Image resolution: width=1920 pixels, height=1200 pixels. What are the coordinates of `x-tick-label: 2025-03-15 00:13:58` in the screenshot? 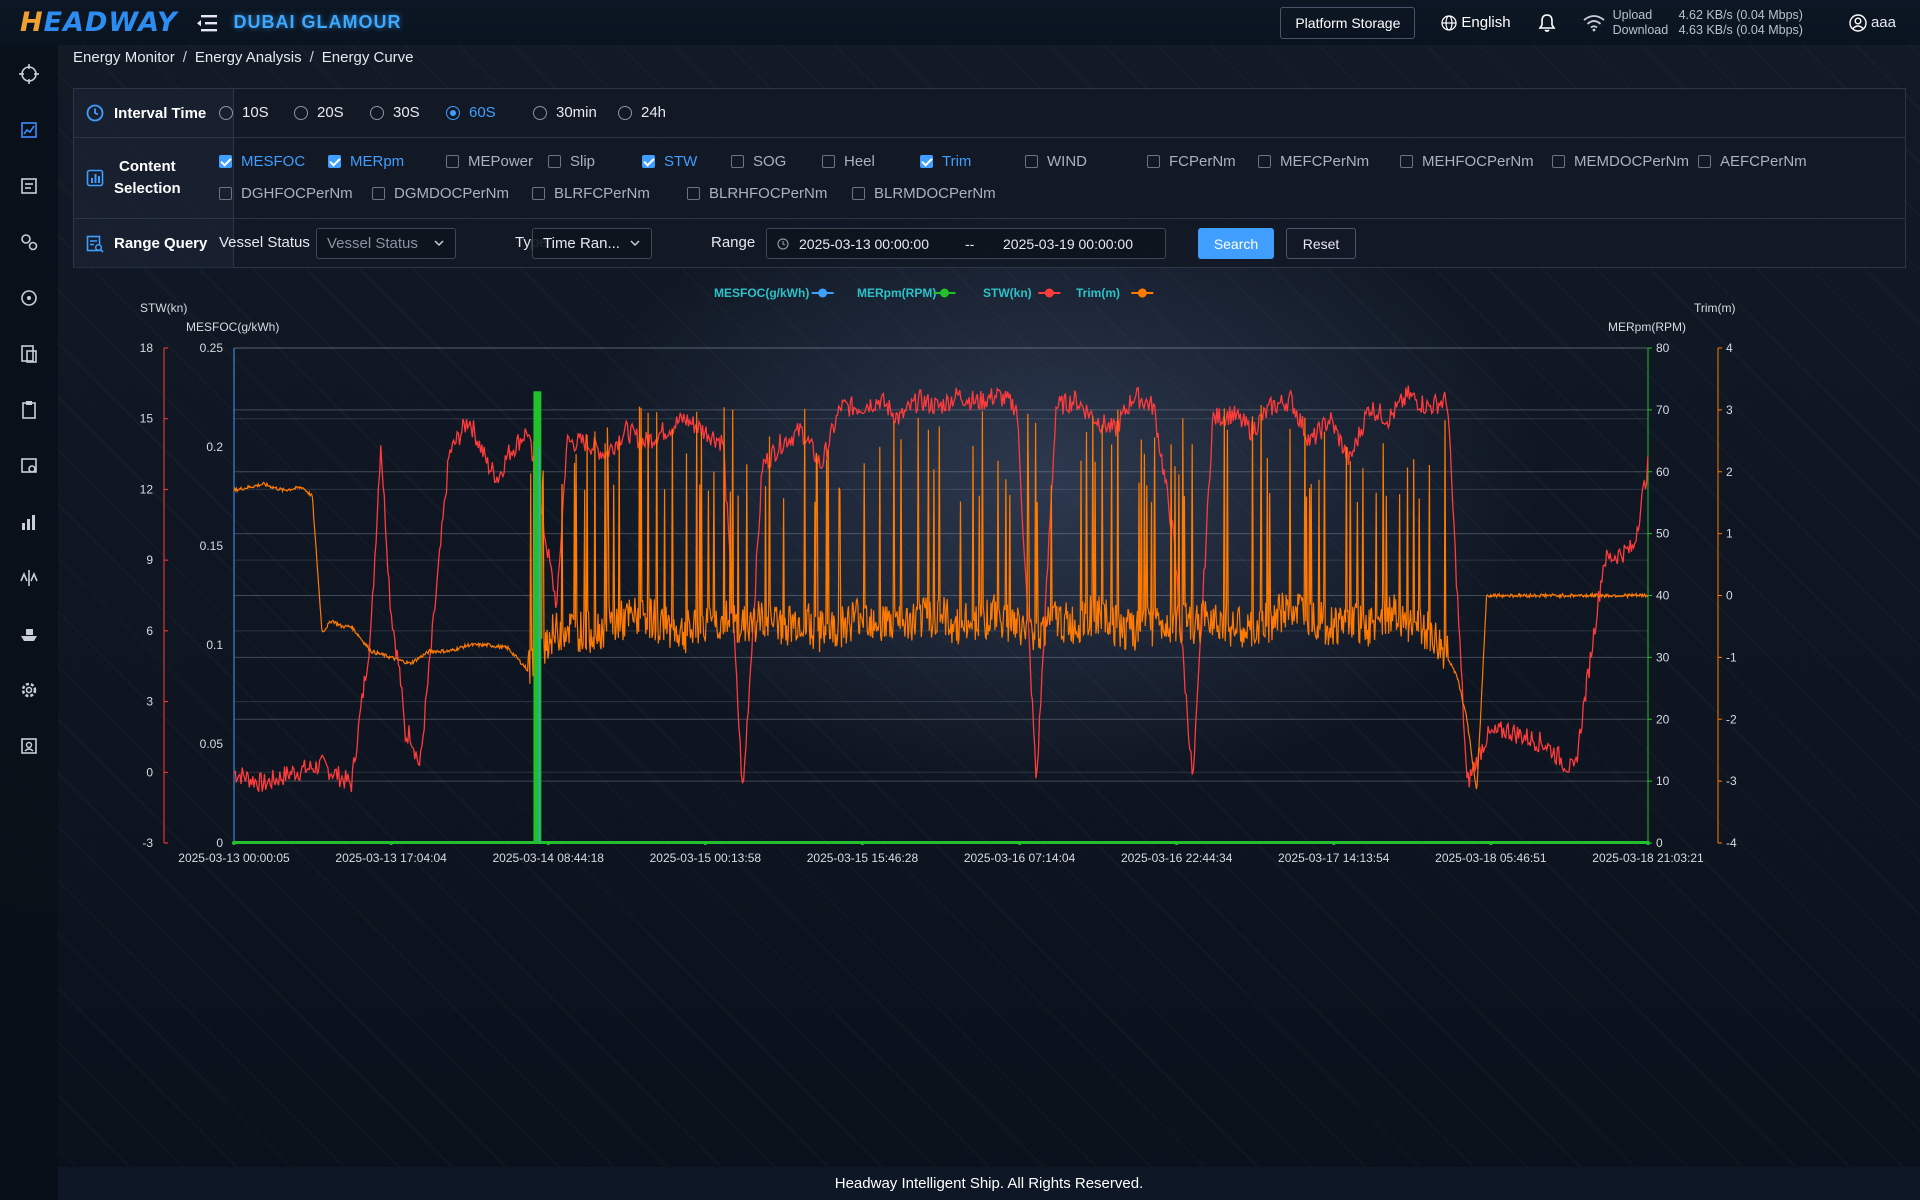 It's located at (706, 858).